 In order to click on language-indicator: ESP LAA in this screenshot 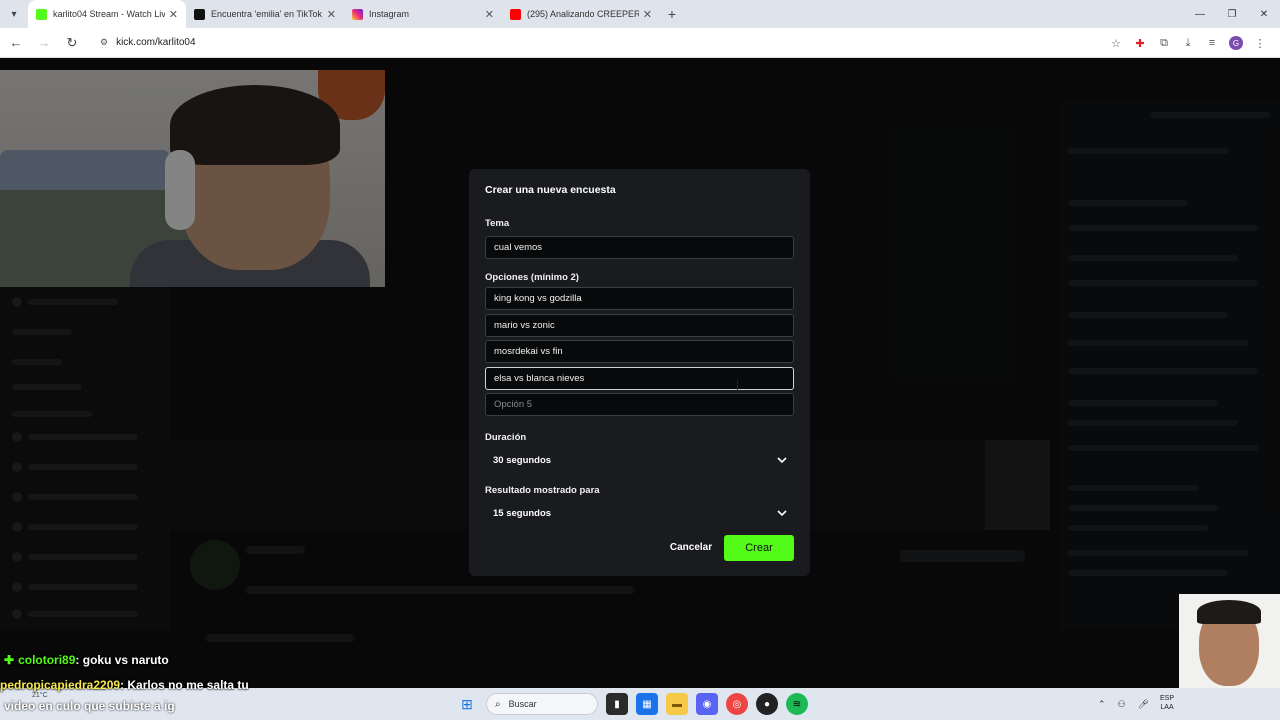, I will do `click(1167, 703)`.